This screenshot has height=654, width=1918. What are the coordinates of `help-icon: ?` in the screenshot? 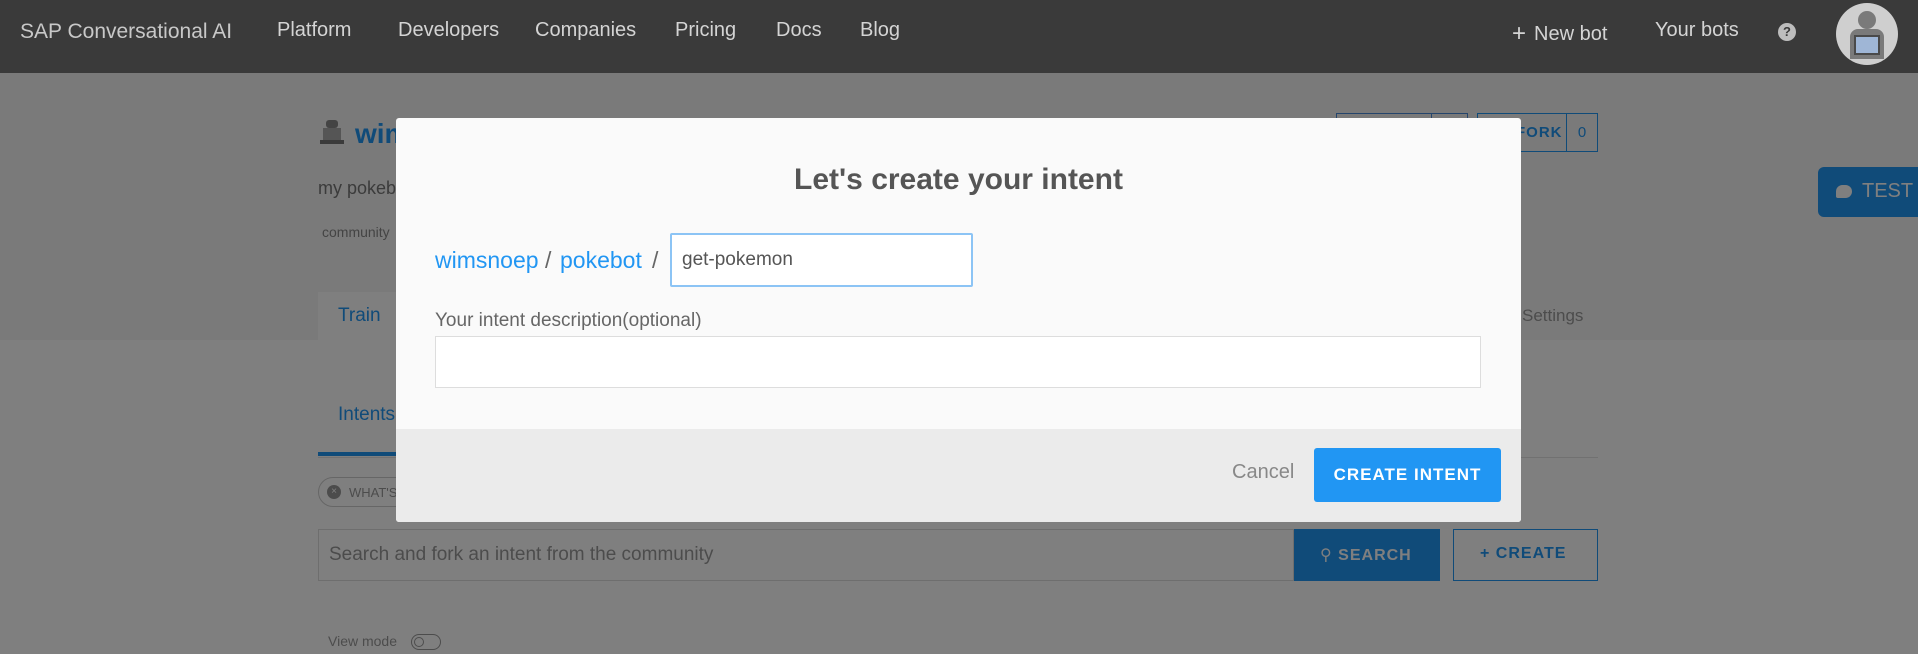 It's located at (1787, 32).